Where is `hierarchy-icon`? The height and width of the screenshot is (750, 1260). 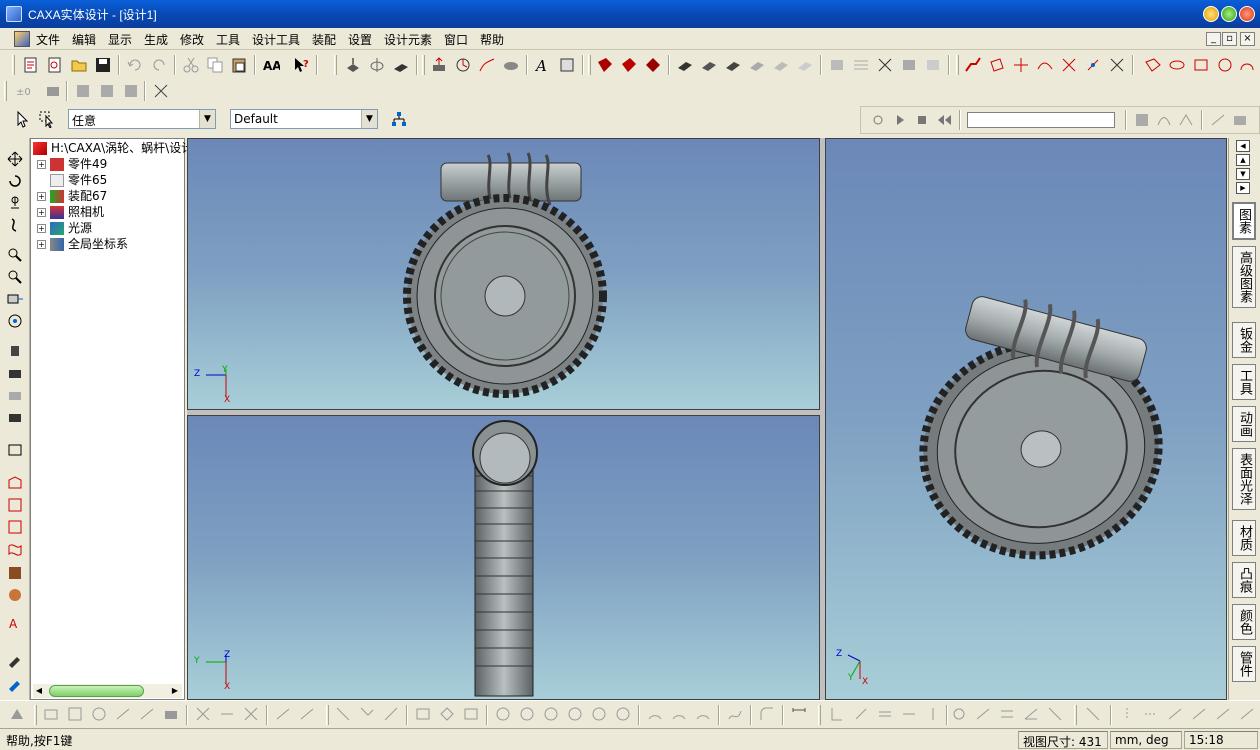 hierarchy-icon is located at coordinates (399, 119).